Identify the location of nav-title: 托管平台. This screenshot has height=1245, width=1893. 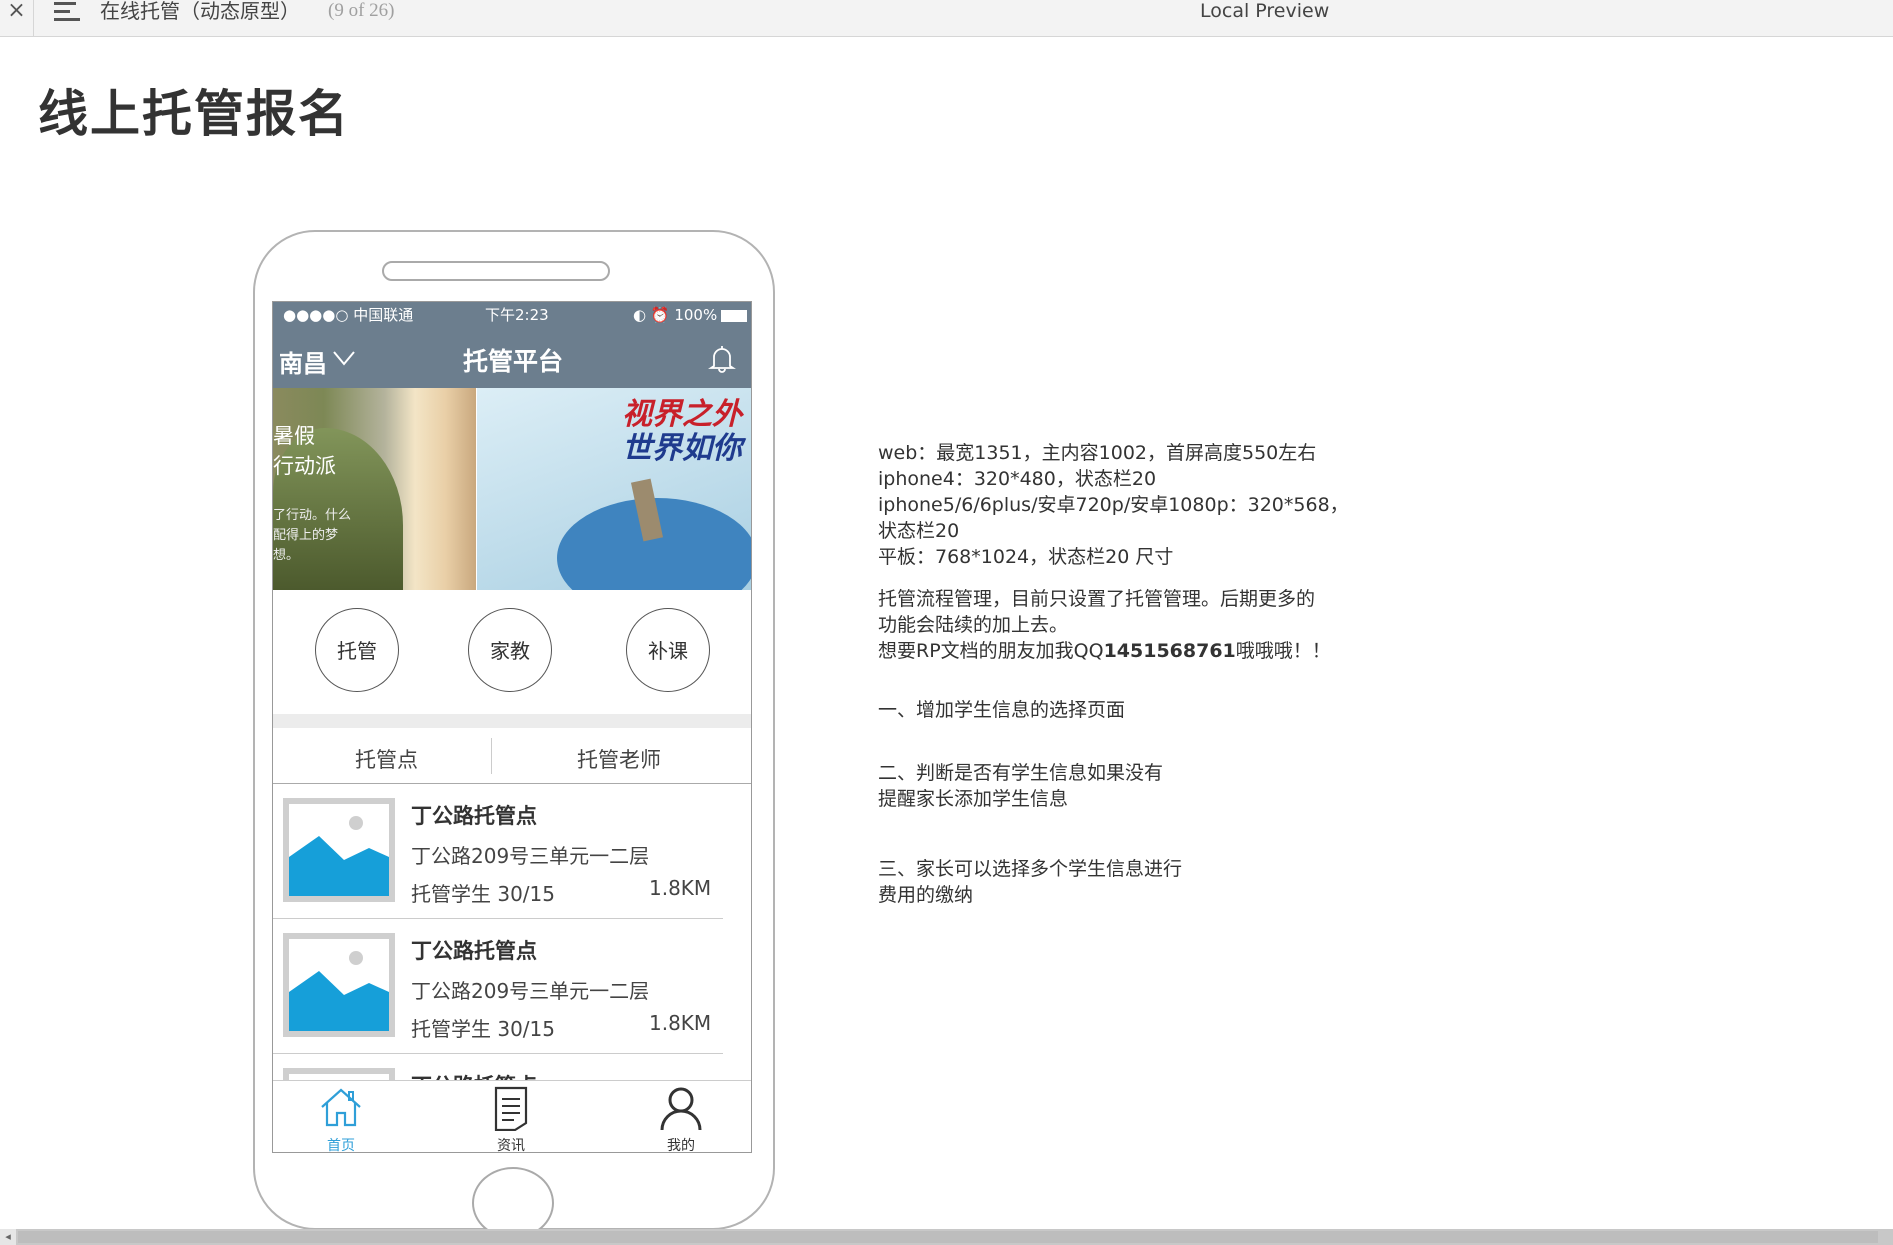
(513, 361).